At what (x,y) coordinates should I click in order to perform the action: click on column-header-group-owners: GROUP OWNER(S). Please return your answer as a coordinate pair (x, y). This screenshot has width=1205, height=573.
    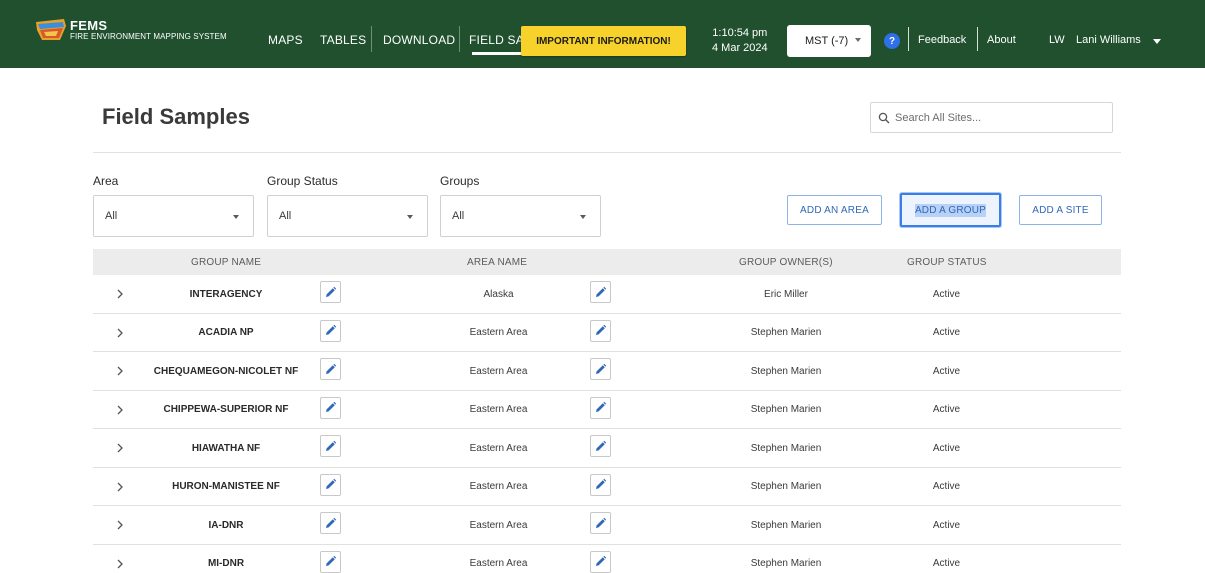
    Looking at the image, I should click on (786, 262).